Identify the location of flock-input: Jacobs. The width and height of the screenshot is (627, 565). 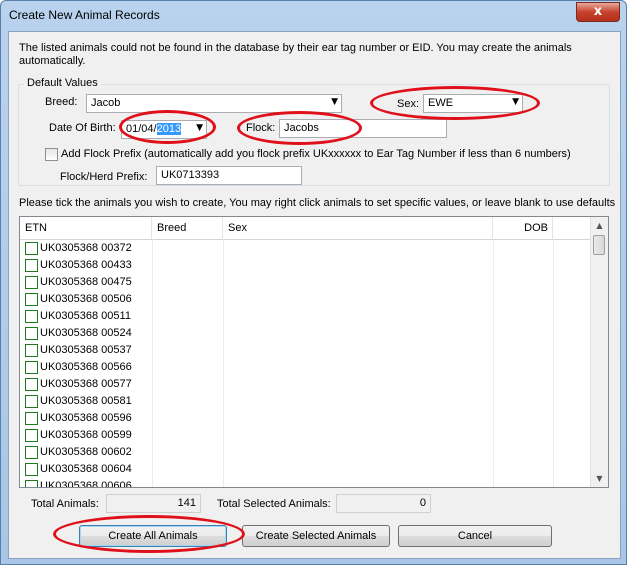
(363, 128).